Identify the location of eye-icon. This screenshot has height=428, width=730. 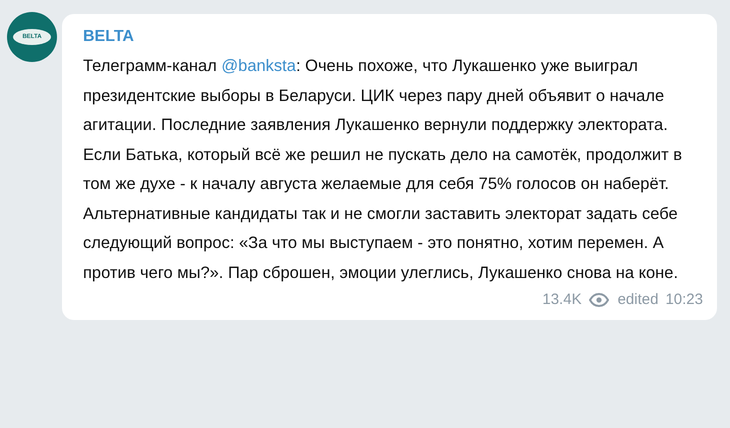
(598, 300).